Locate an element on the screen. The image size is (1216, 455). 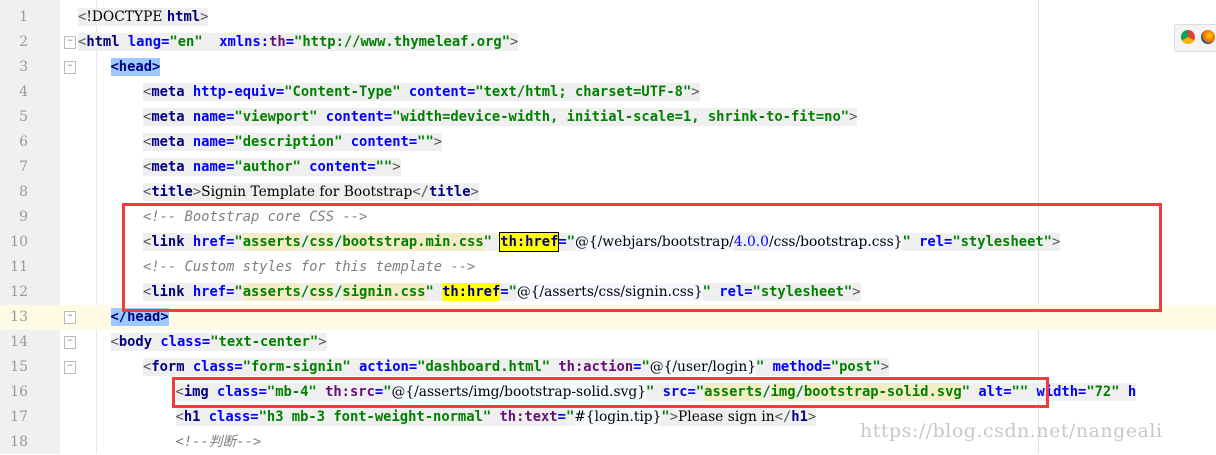
code-text: <!--判断--> is located at coordinates (219, 442).